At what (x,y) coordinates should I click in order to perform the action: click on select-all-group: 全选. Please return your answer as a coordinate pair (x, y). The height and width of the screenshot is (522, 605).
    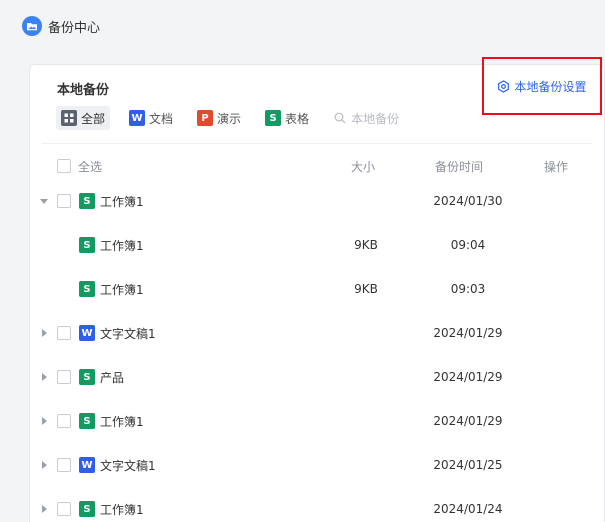
    Looking at the image, I should click on (79, 166).